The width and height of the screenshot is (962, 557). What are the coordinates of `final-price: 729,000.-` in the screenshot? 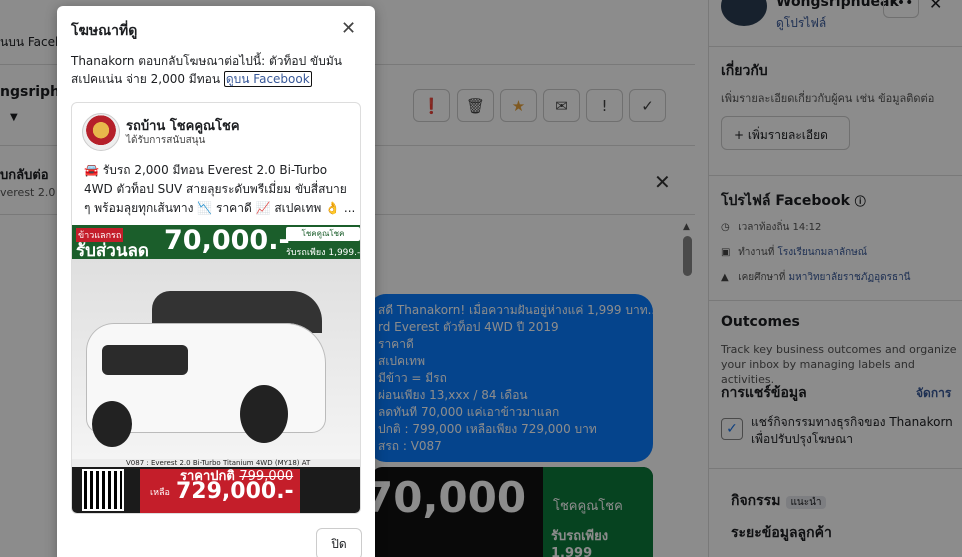 It's located at (235, 491).